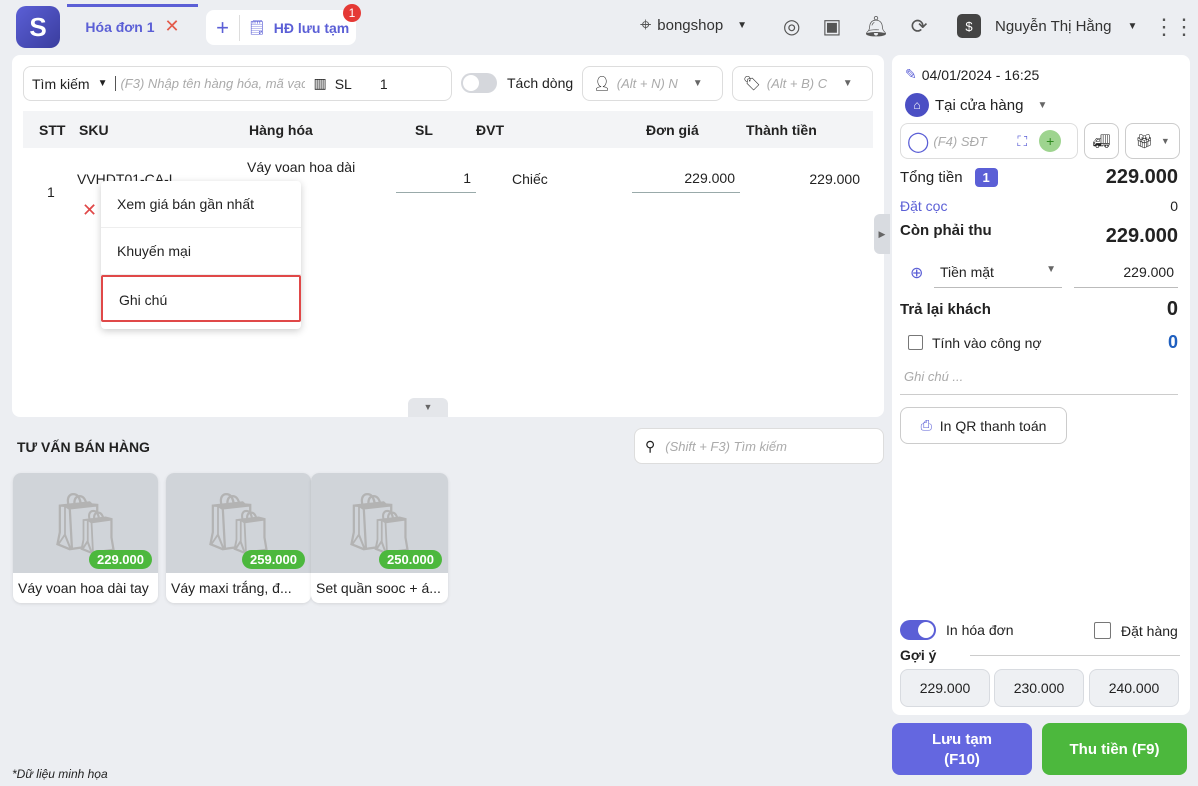 The height and width of the screenshot is (786, 1198). Describe the element at coordinates (52, 130) in the screenshot. I see `col-stt: STT` at that location.